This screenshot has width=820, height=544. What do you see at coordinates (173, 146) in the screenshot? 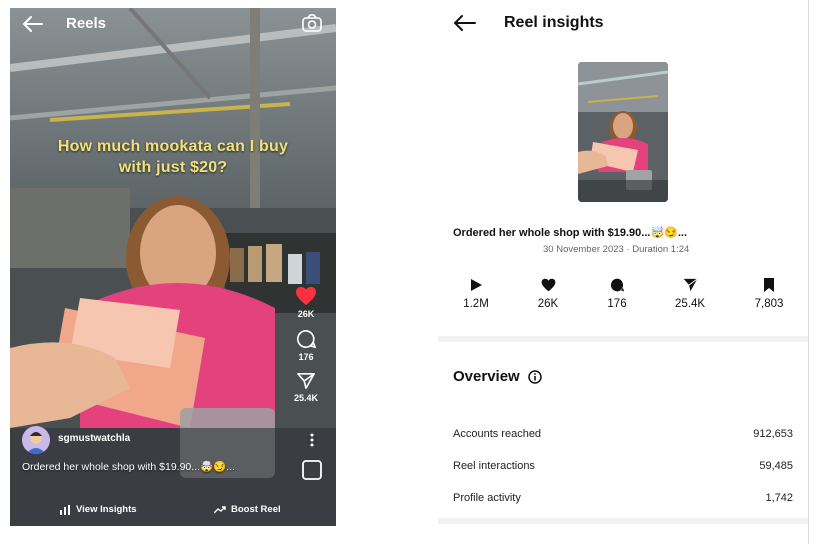
I see `overlay-line-1: How much mookata can I buy` at bounding box center [173, 146].